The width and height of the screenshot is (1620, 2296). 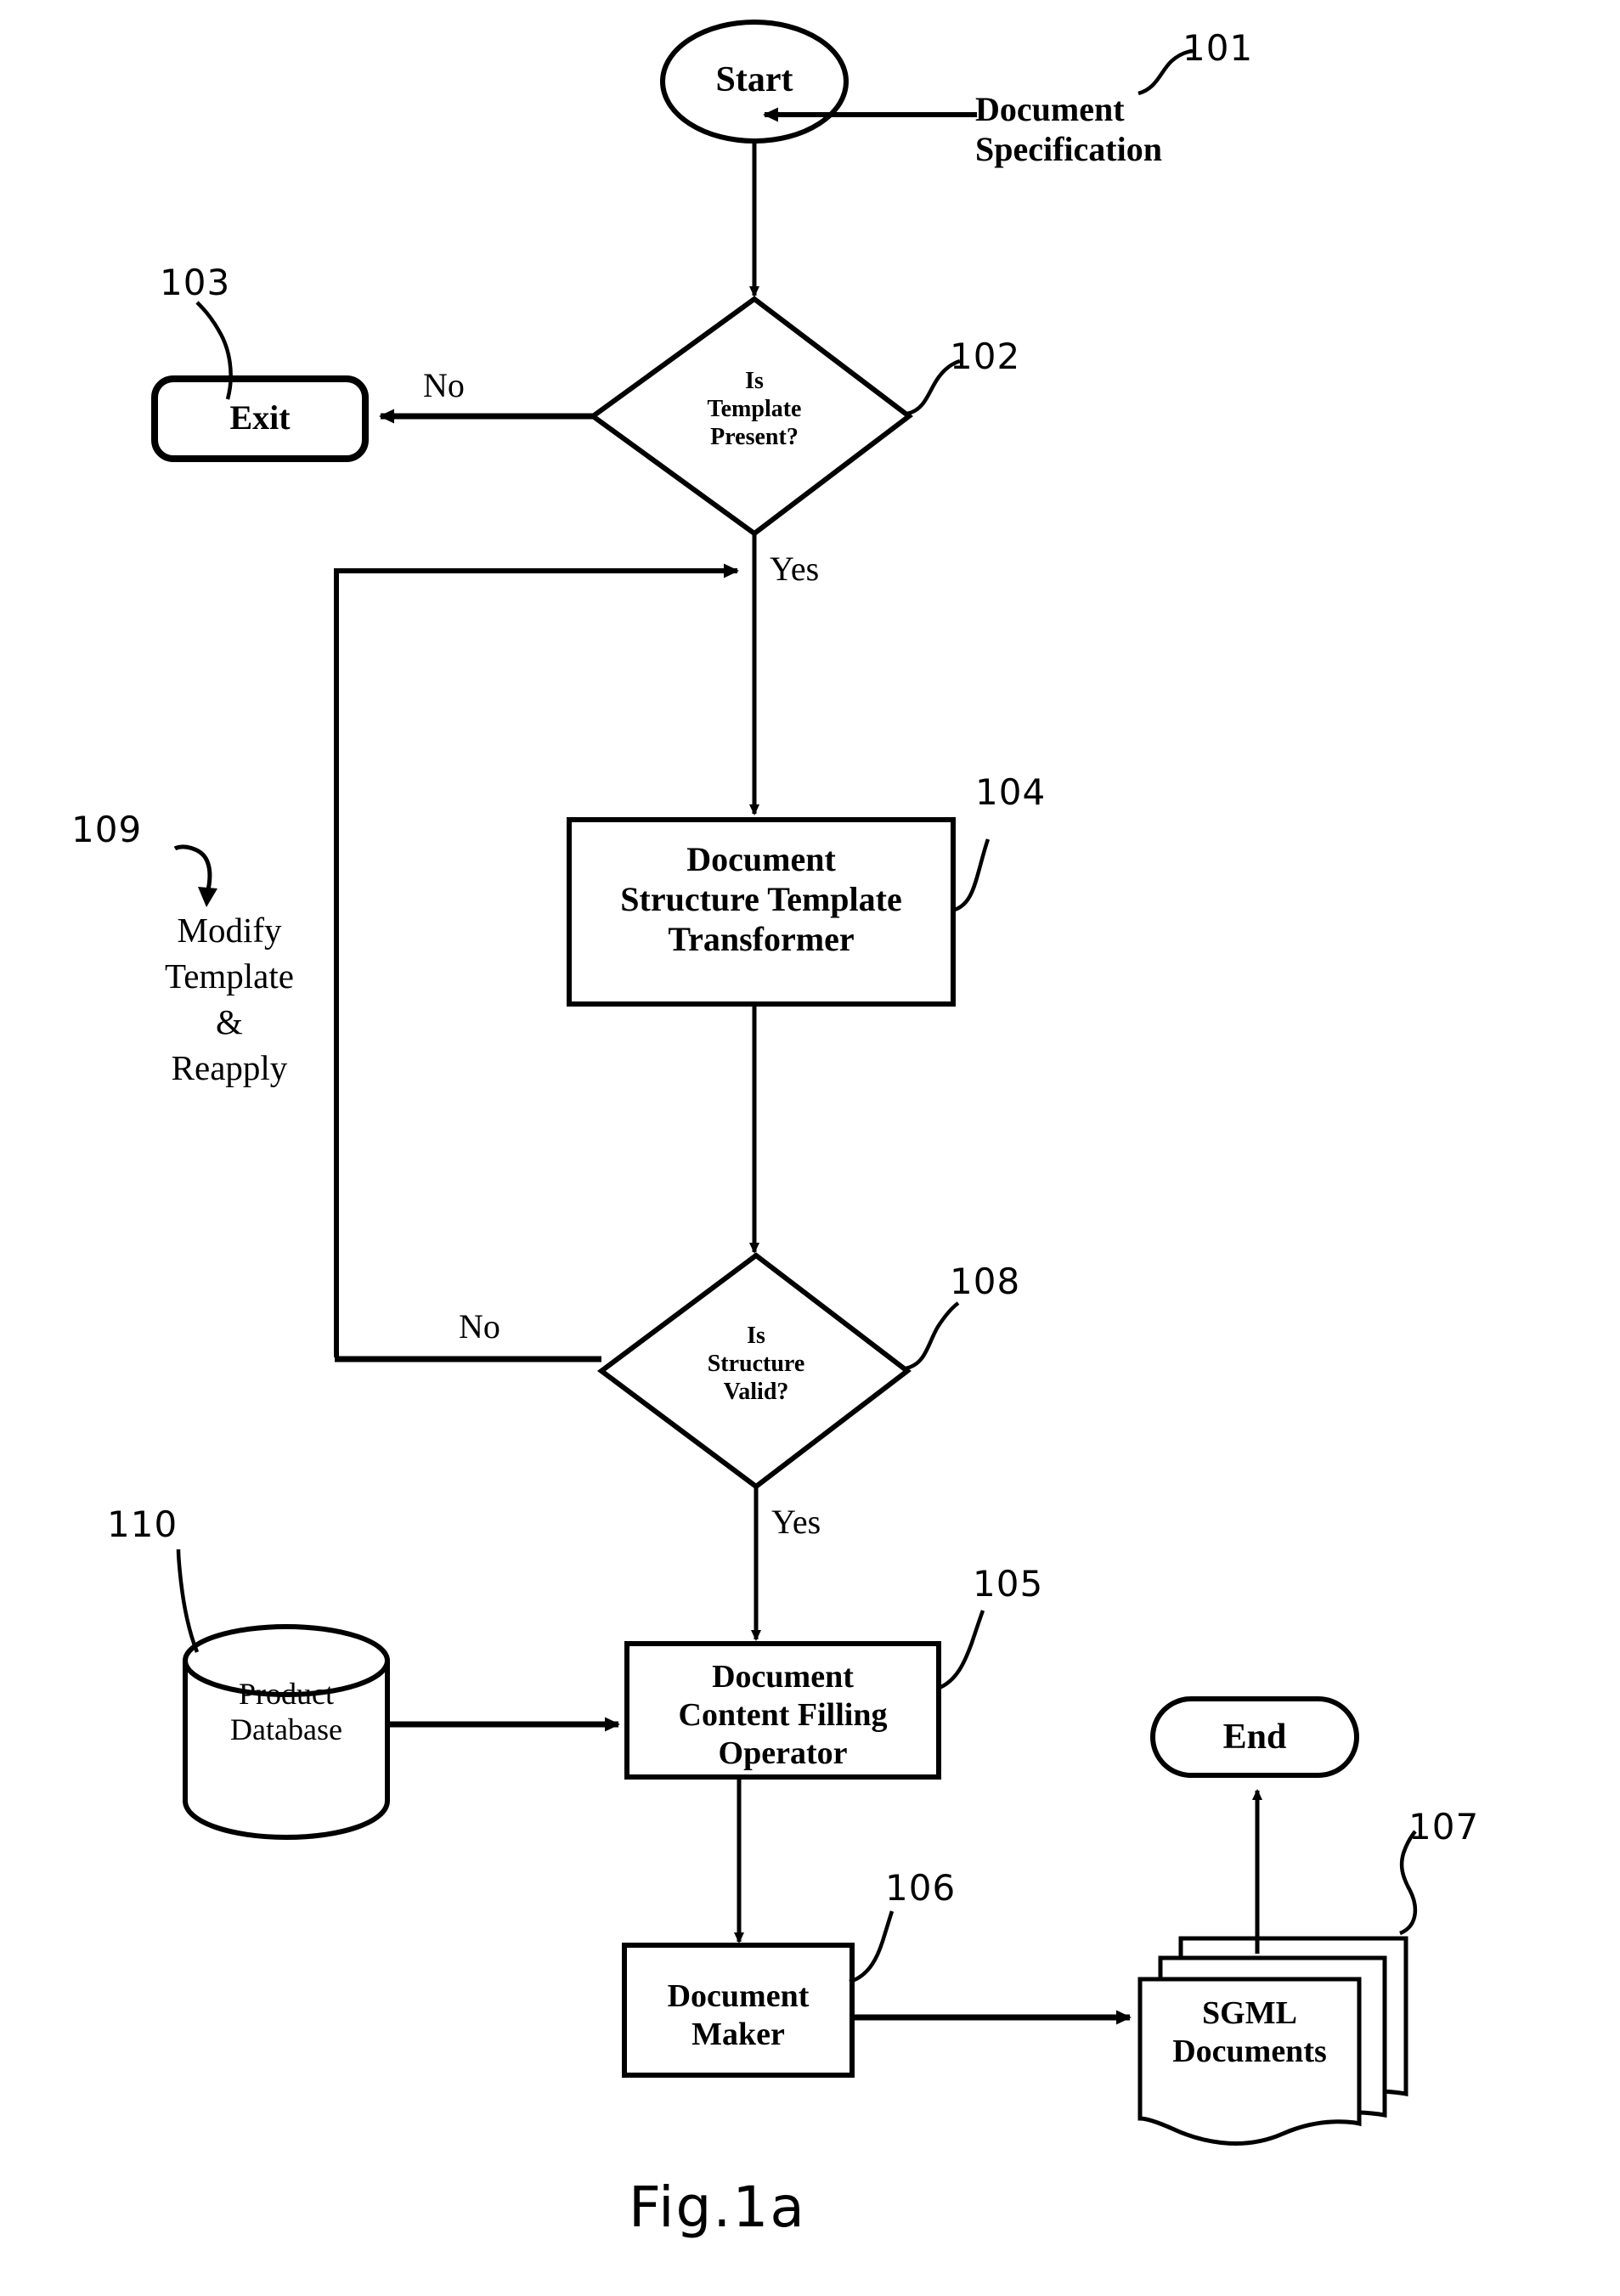 What do you see at coordinates (783, 1710) in the screenshot?
I see `content-filler-node-shape` at bounding box center [783, 1710].